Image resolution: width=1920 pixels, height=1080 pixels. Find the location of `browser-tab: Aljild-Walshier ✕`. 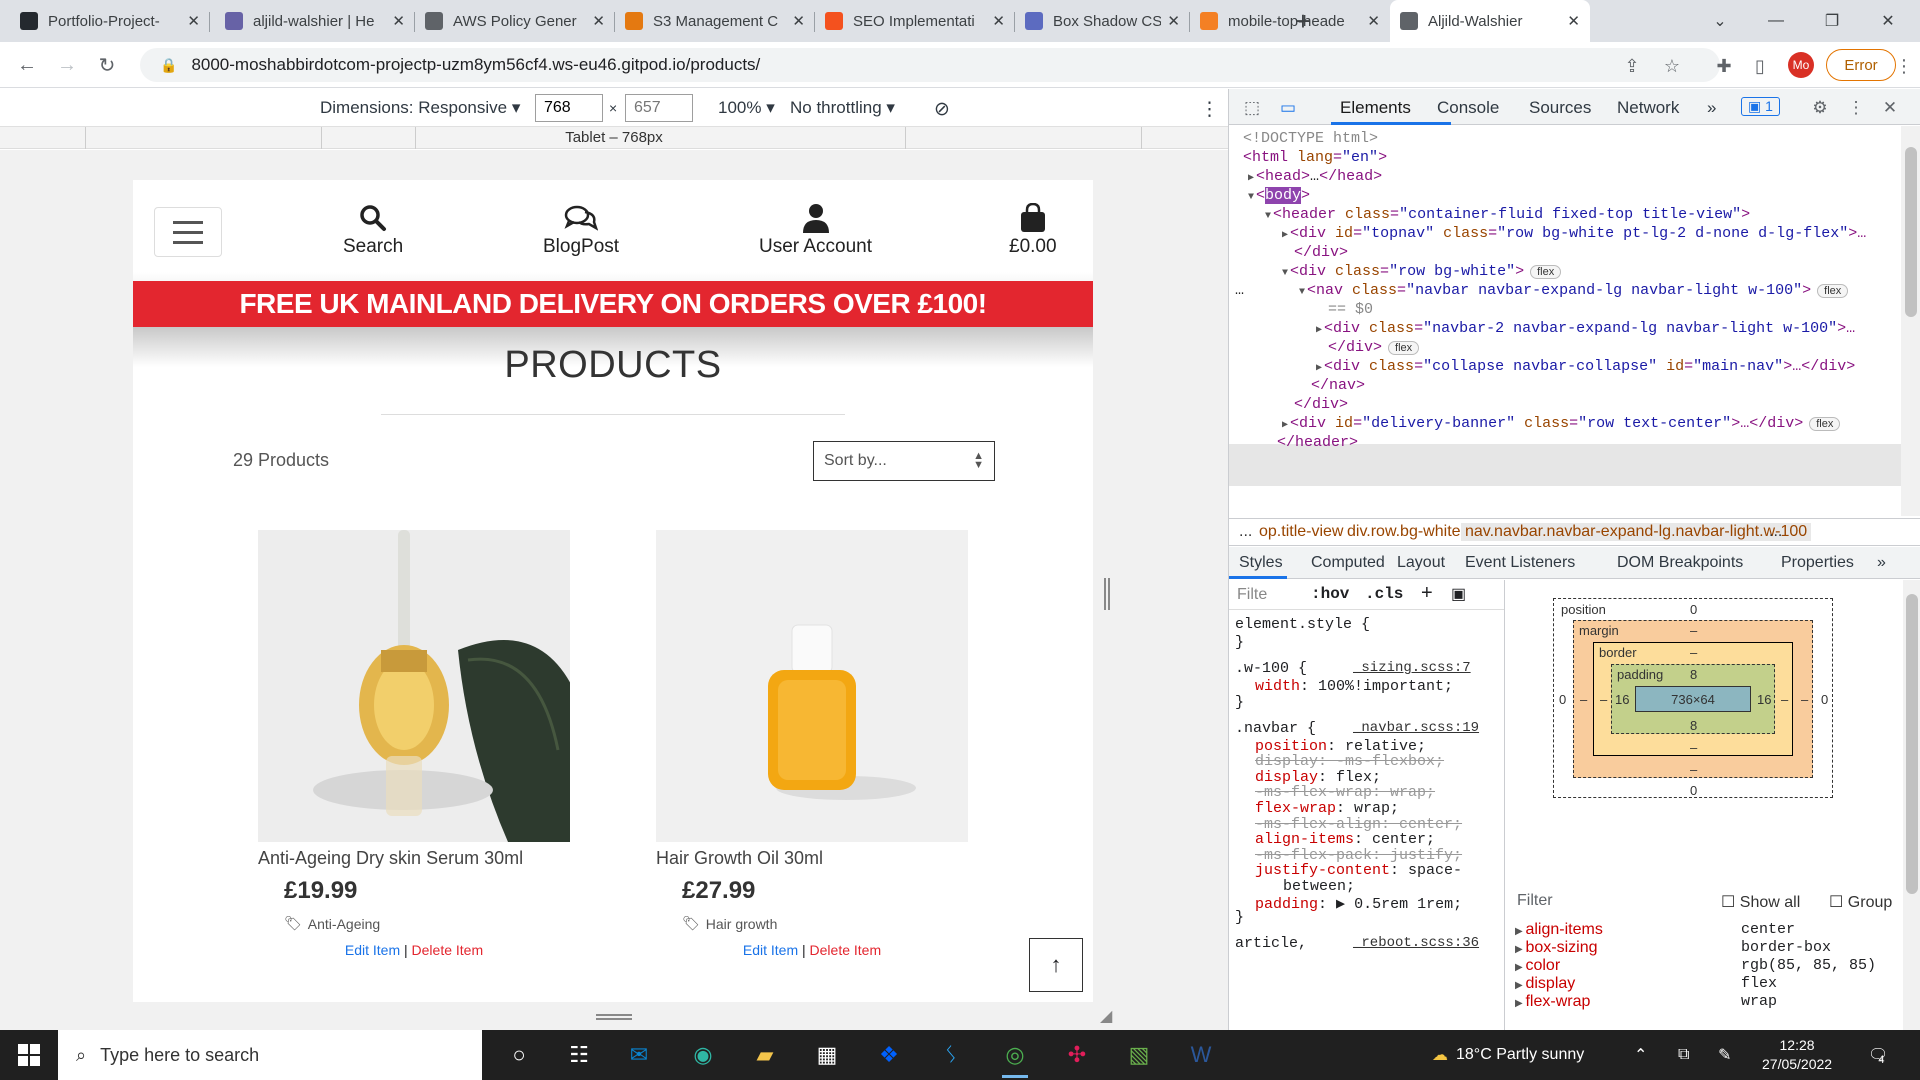

browser-tab: Aljild-Walshier ✕ is located at coordinates (1490, 21).